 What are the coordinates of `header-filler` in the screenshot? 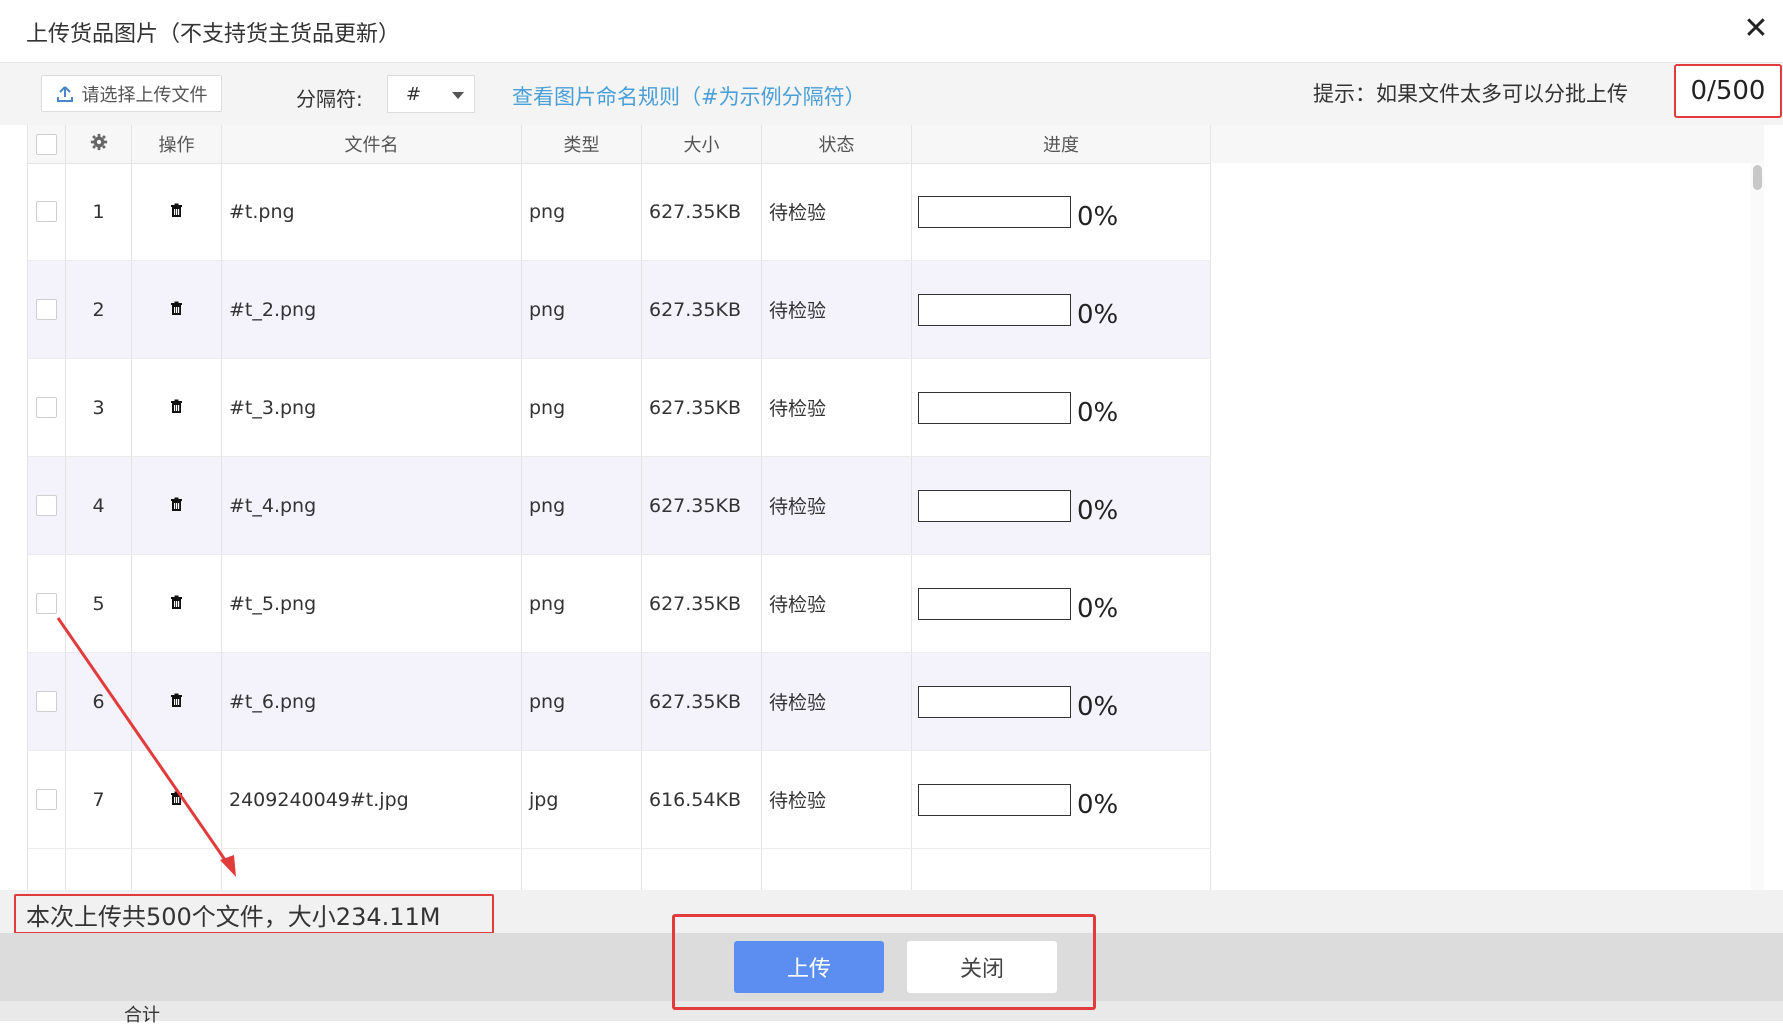 It's located at (1487, 144).